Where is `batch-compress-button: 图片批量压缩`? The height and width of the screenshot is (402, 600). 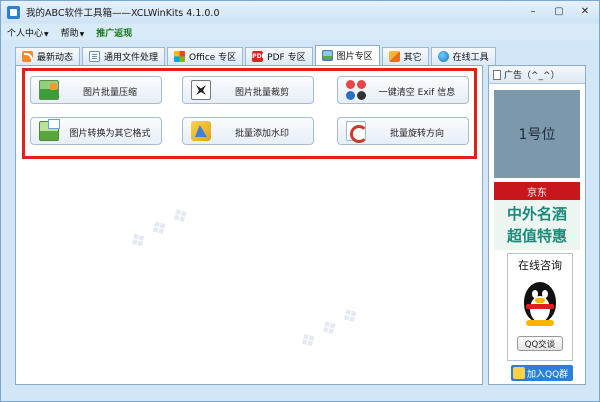
batch-compress-button: 图片批量压缩 is located at coordinates (96, 90).